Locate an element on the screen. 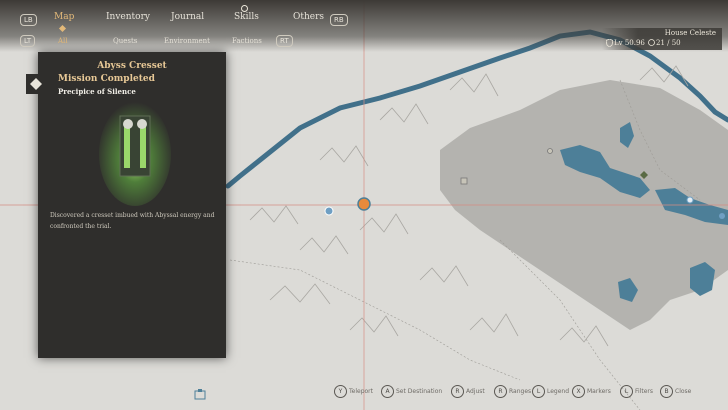  panel-title: Abyss Cresset is located at coordinates (132, 66).